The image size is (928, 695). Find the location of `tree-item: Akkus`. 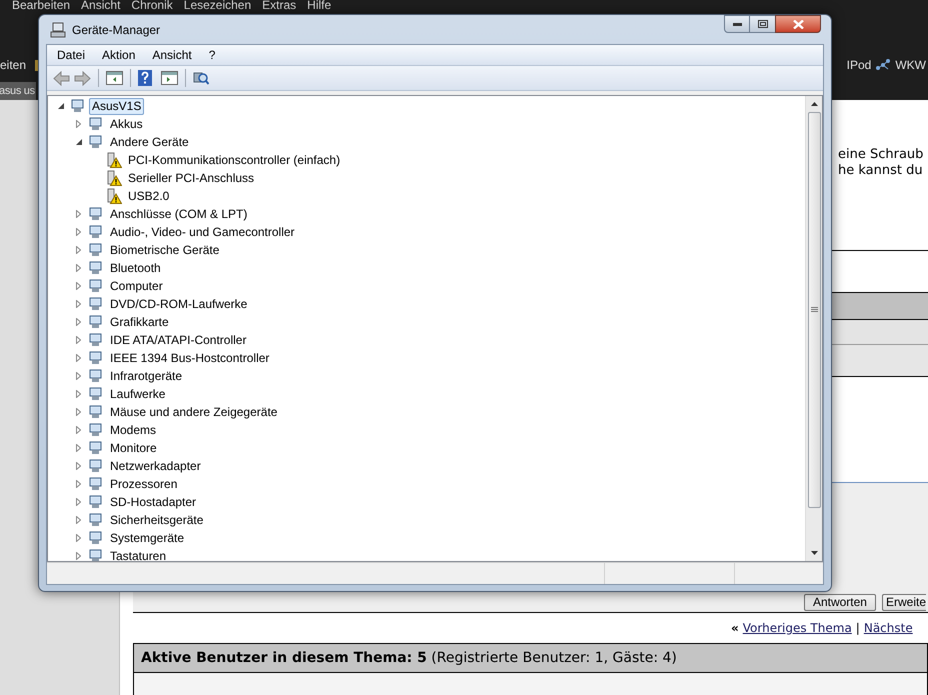

tree-item: Akkus is located at coordinates (126, 124).